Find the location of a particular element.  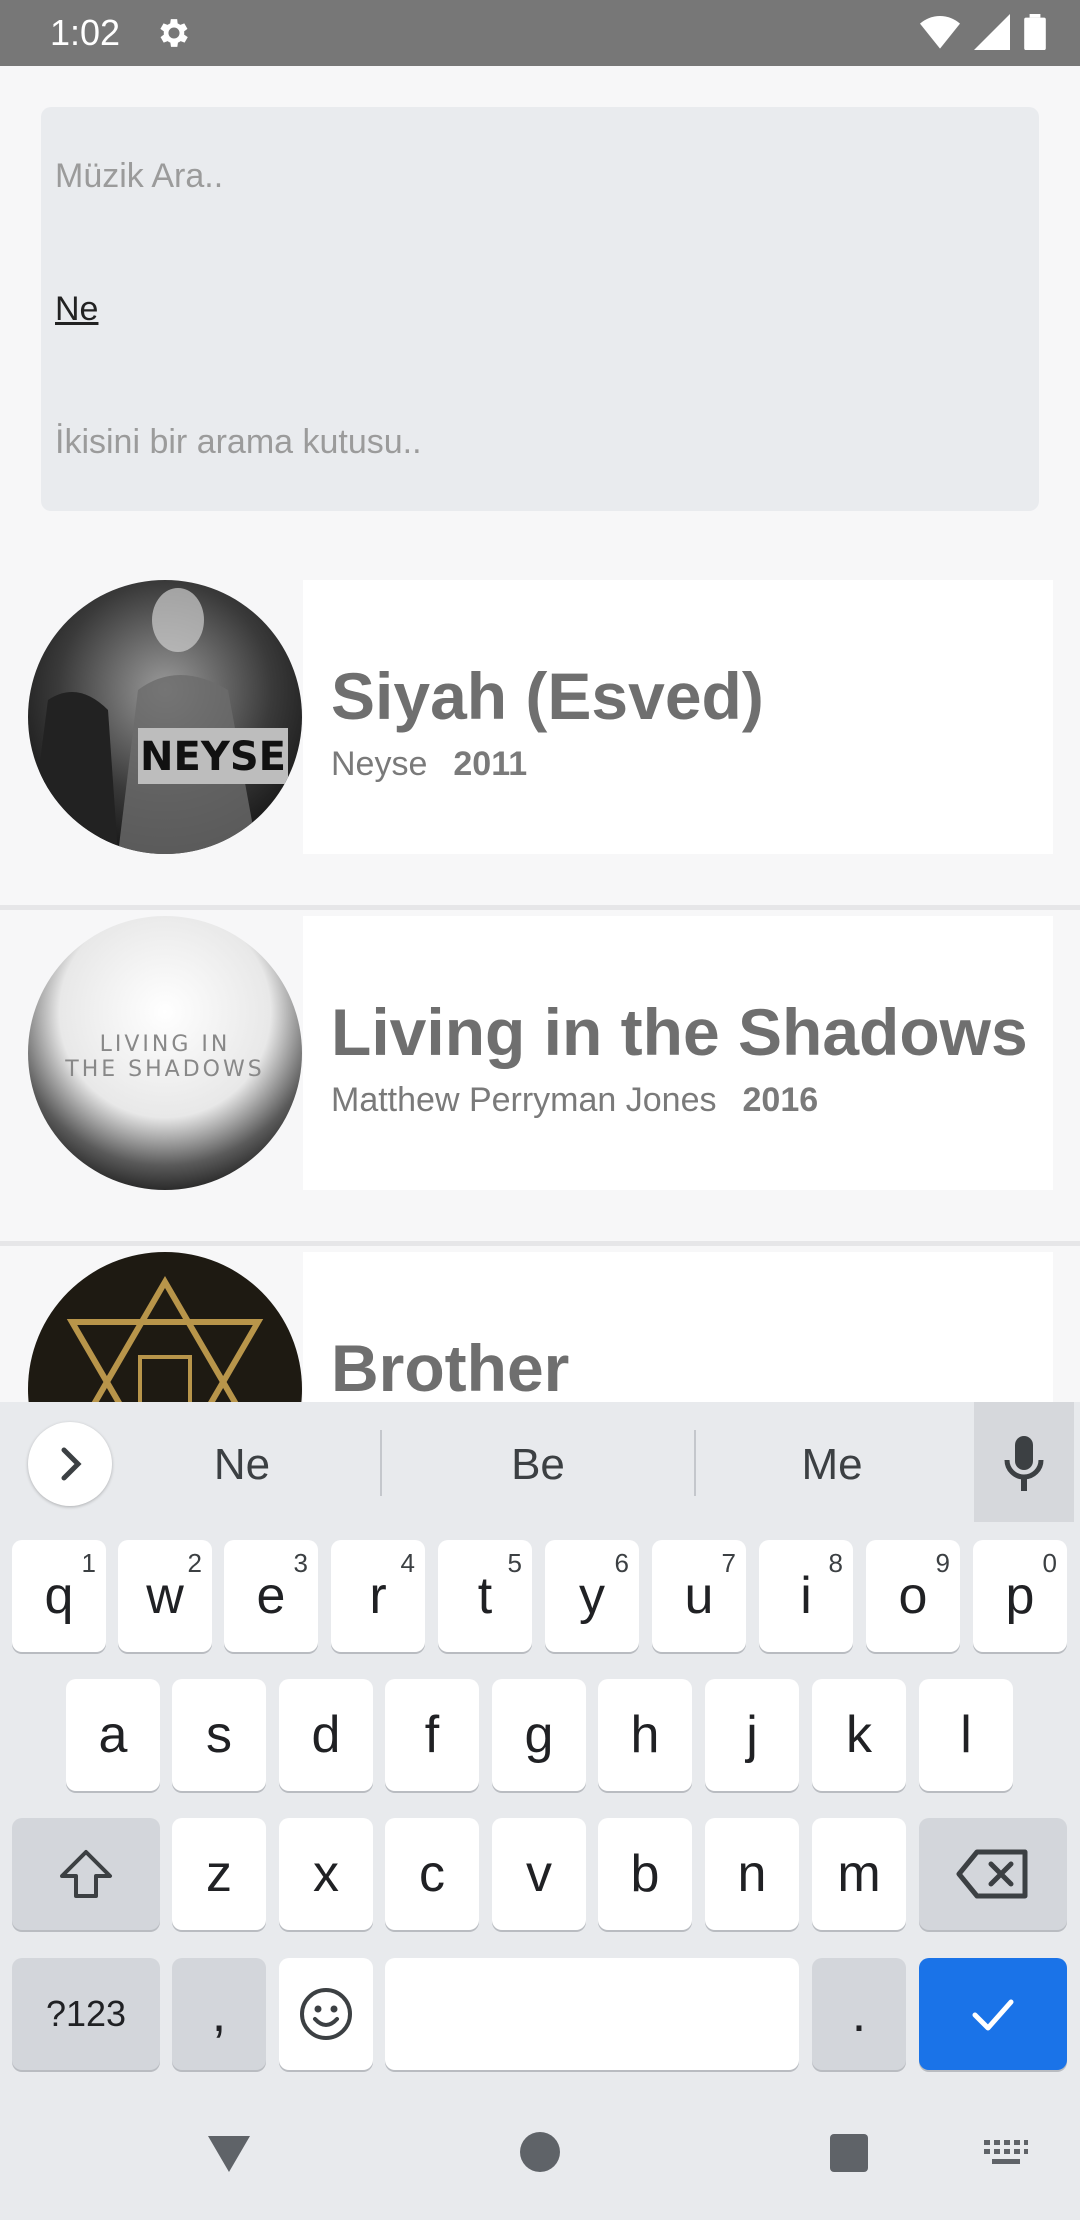

song-year: 2011 is located at coordinates (490, 764).